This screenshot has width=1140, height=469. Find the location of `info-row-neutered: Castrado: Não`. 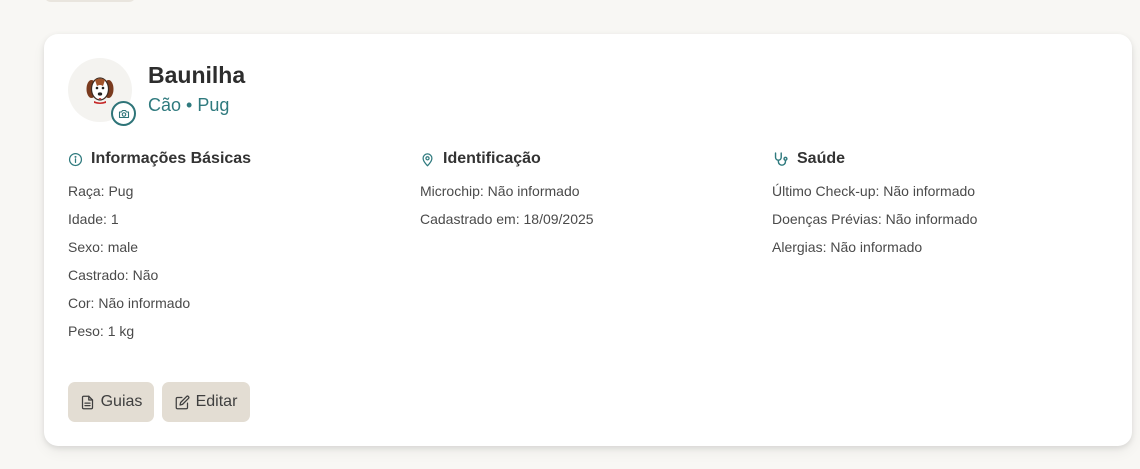

info-row-neutered: Castrado: Não is located at coordinates (113, 275).